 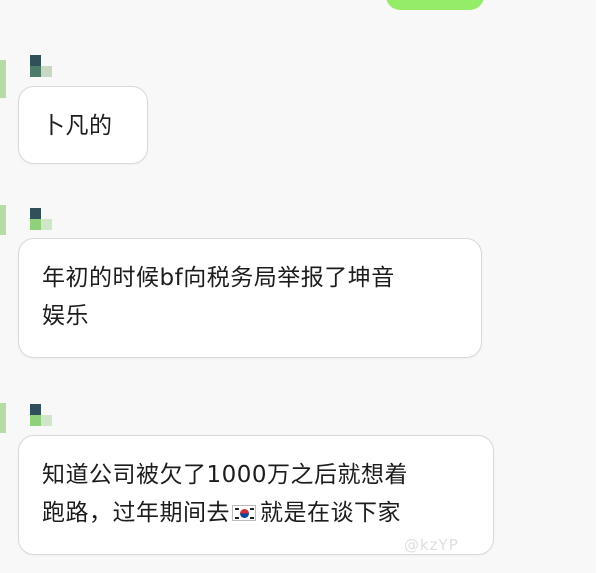 I want to click on page-edge, so click(x=600, y=286).